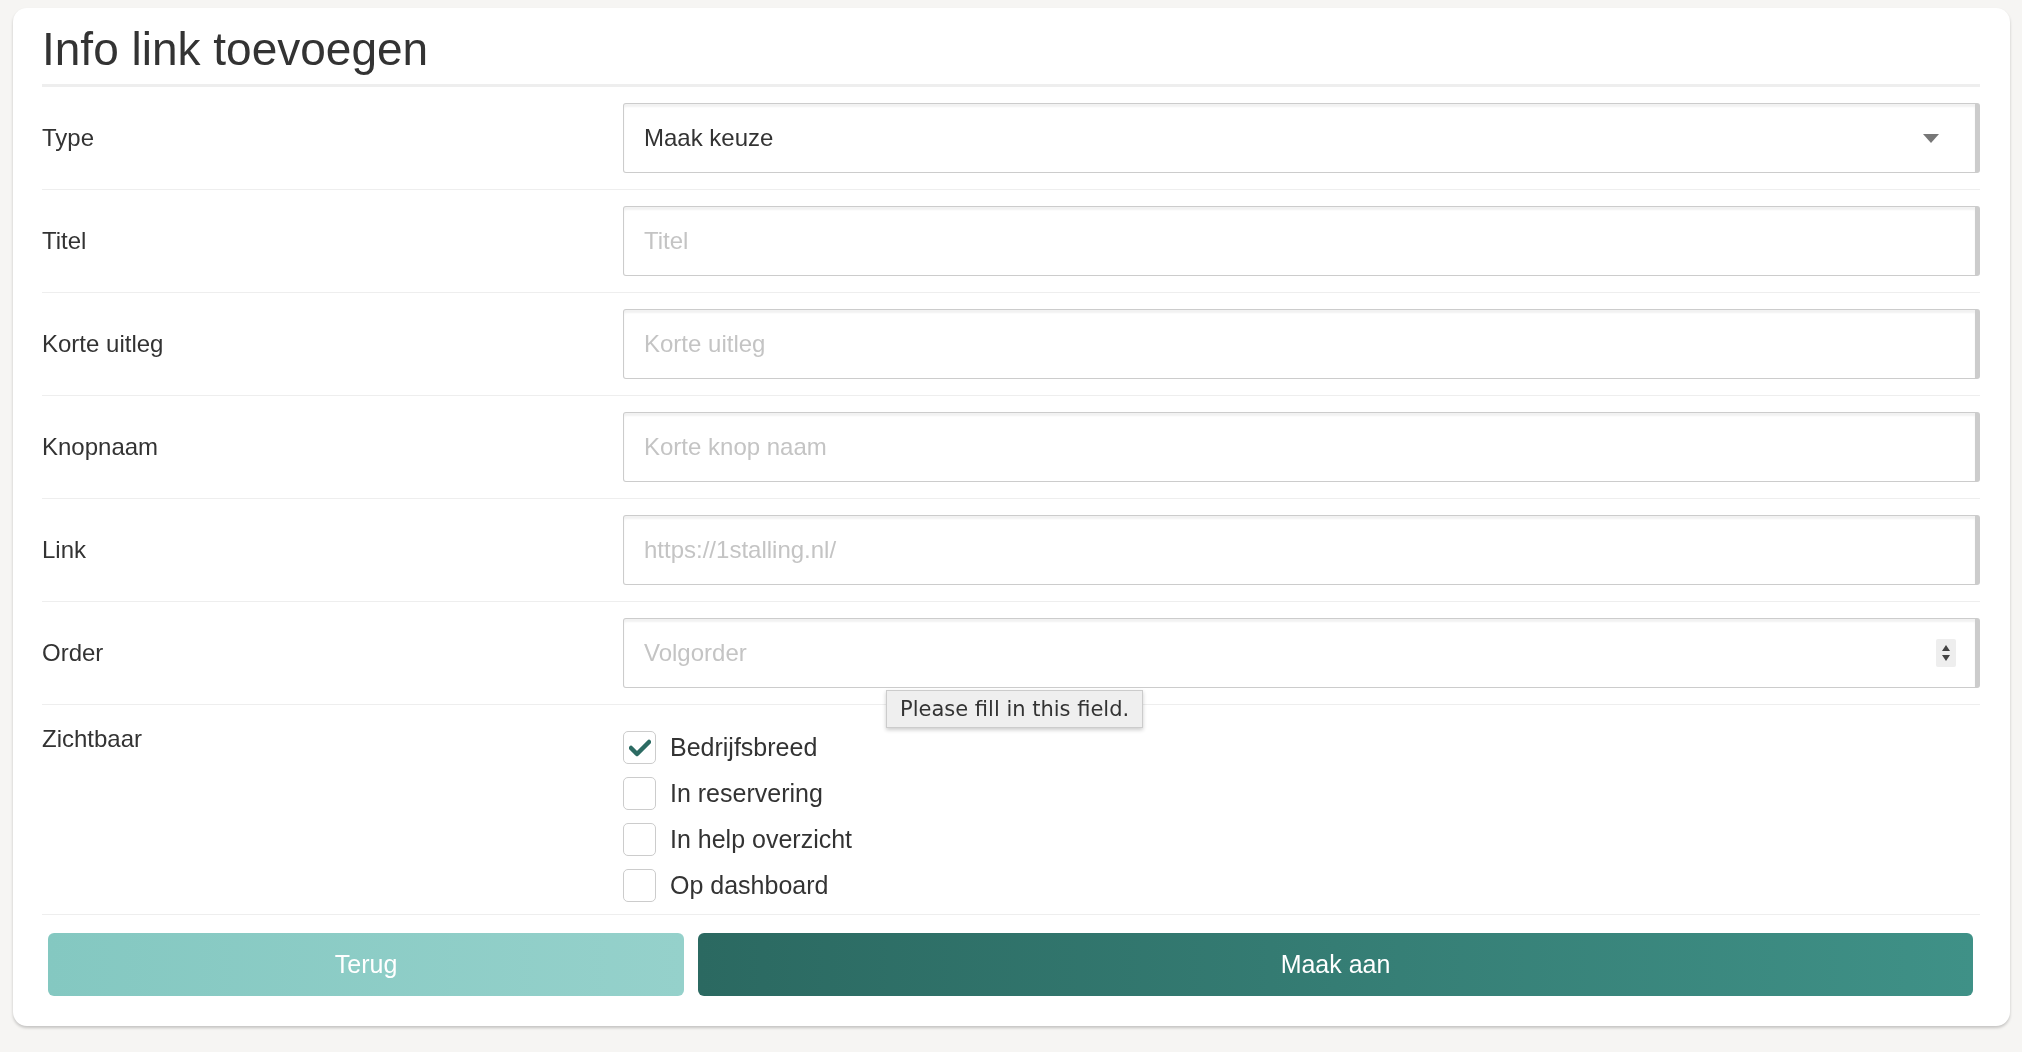  I want to click on checkbox-label: In help overzicht, so click(761, 839).